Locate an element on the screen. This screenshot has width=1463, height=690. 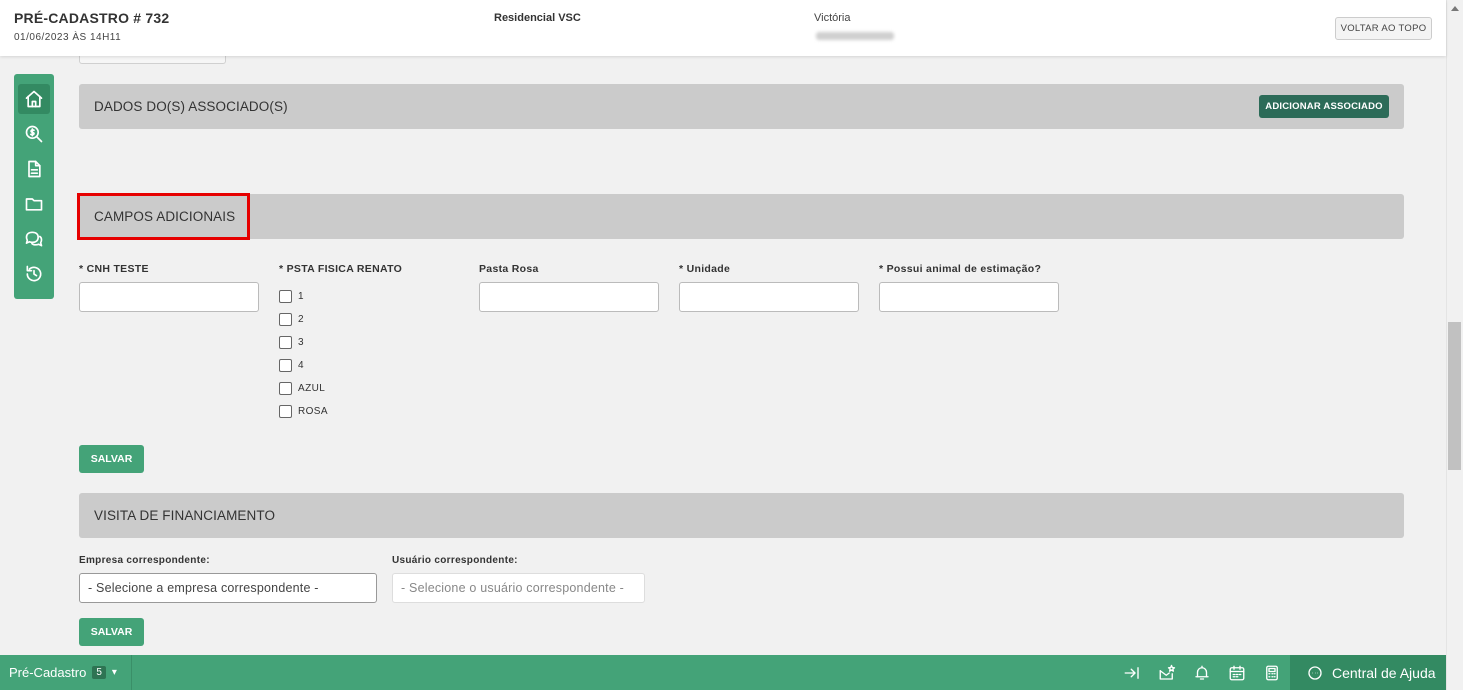
checkbox-label: 1 is located at coordinates (301, 296).